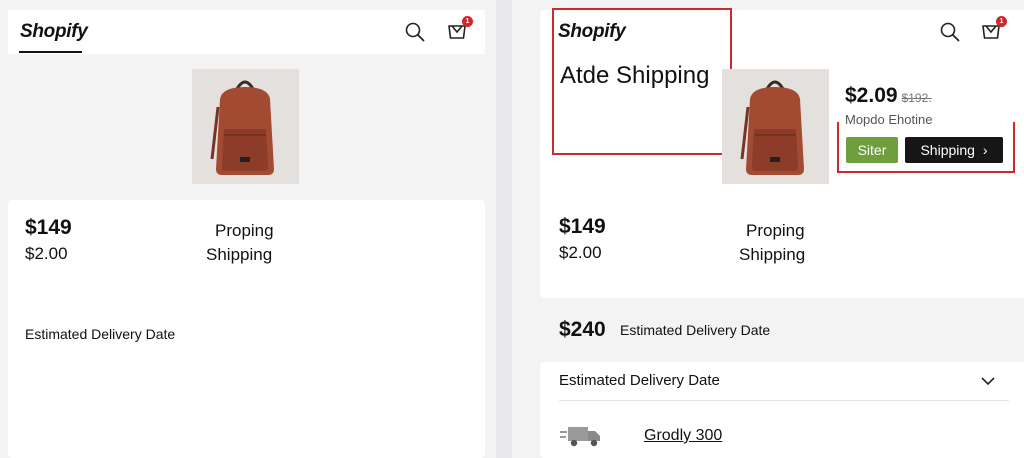  Describe the element at coordinates (683, 436) in the screenshot. I see `shipping-option-link: Grodly 300` at that location.